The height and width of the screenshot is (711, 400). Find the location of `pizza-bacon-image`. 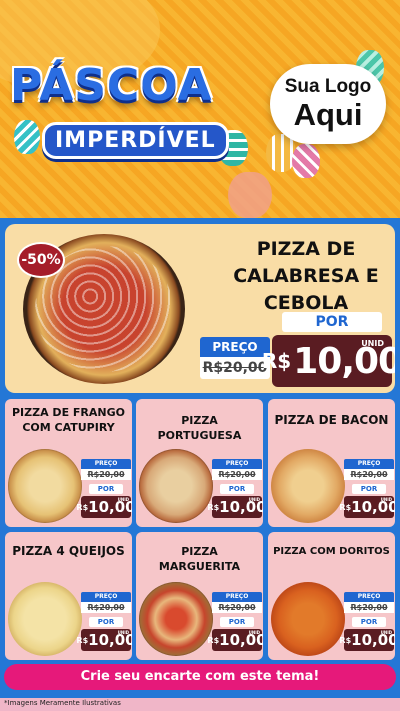

pizza-bacon-image is located at coordinates (308, 486).